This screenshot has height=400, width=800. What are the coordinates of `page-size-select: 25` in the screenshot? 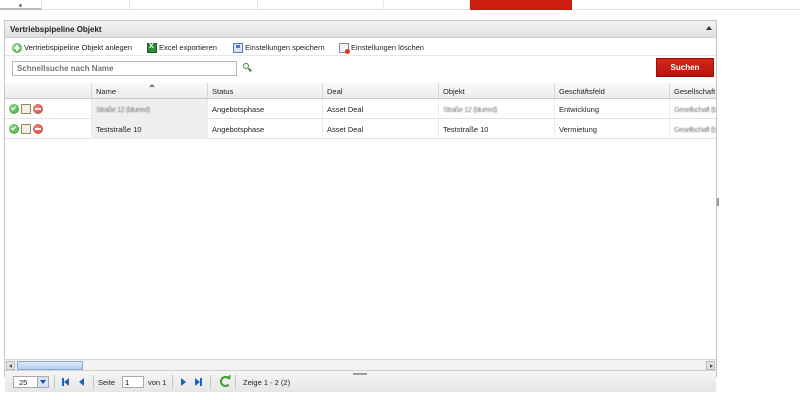 It's located at (31, 382).